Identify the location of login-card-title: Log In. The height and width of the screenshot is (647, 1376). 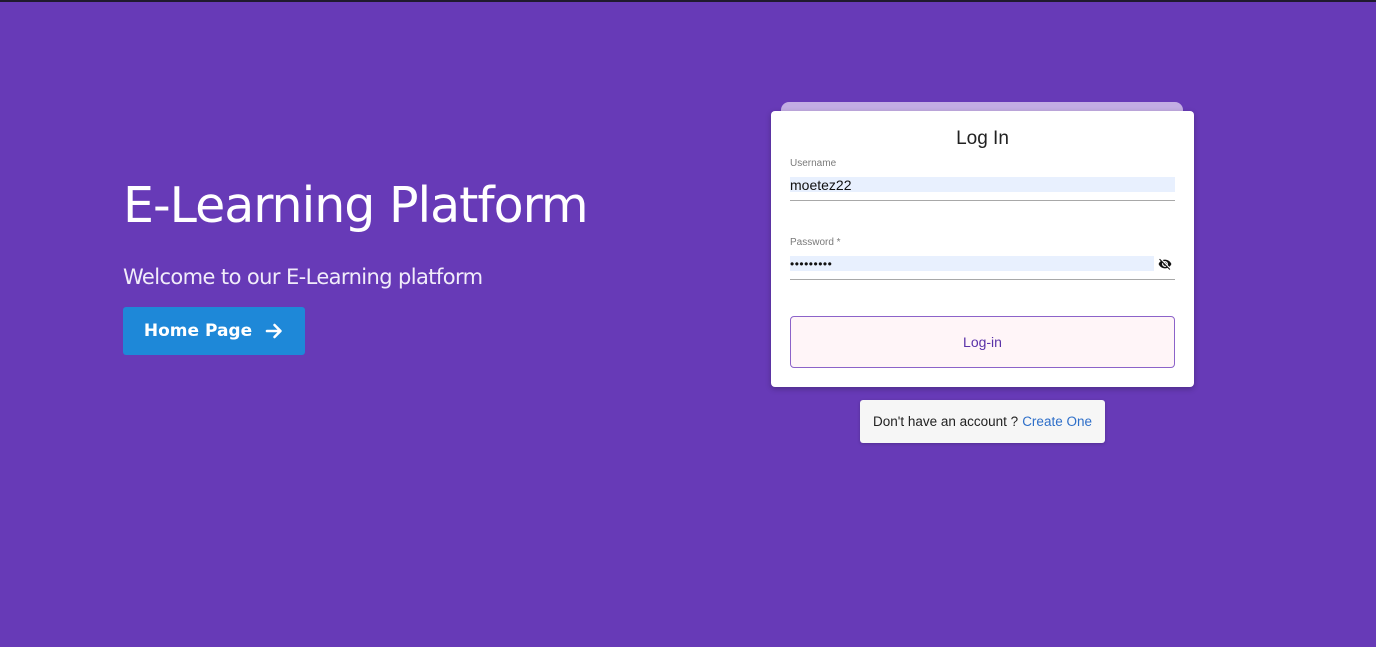
(982, 138).